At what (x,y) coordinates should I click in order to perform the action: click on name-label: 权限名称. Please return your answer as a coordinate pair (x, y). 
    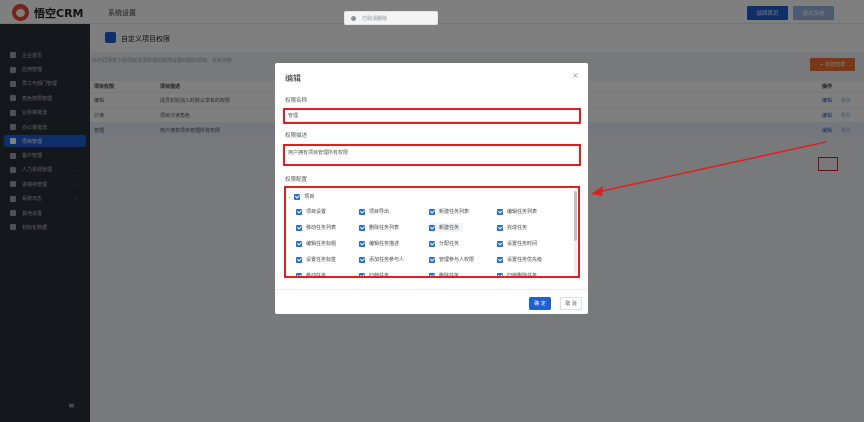
    Looking at the image, I should click on (296, 101).